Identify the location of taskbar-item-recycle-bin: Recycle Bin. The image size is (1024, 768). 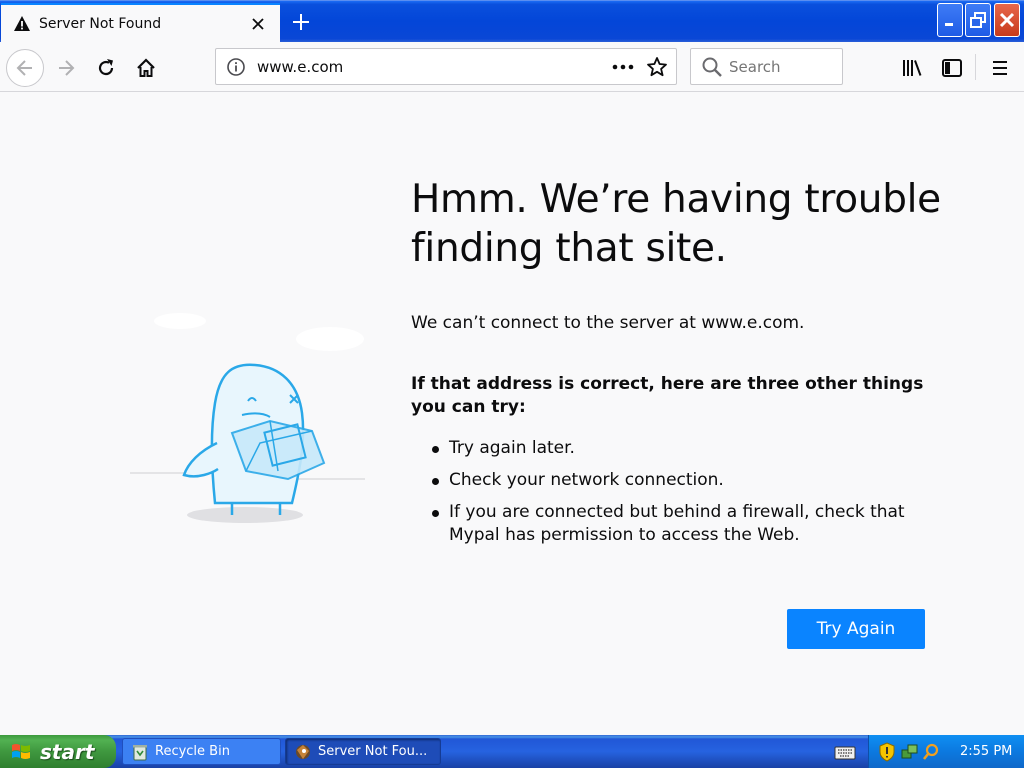
(201, 751).